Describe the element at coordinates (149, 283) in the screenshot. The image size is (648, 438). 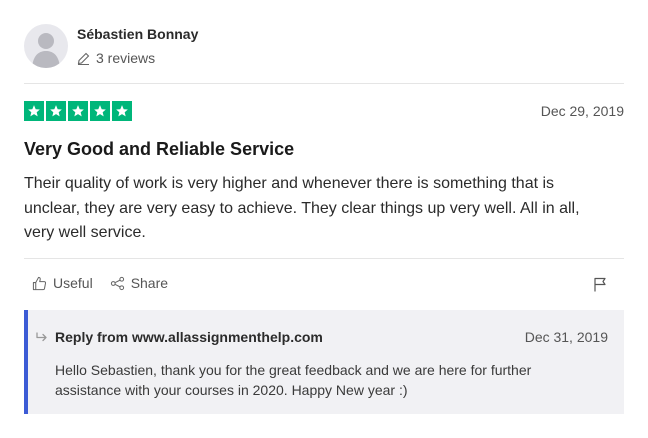
I see `share-label: Share` at that location.